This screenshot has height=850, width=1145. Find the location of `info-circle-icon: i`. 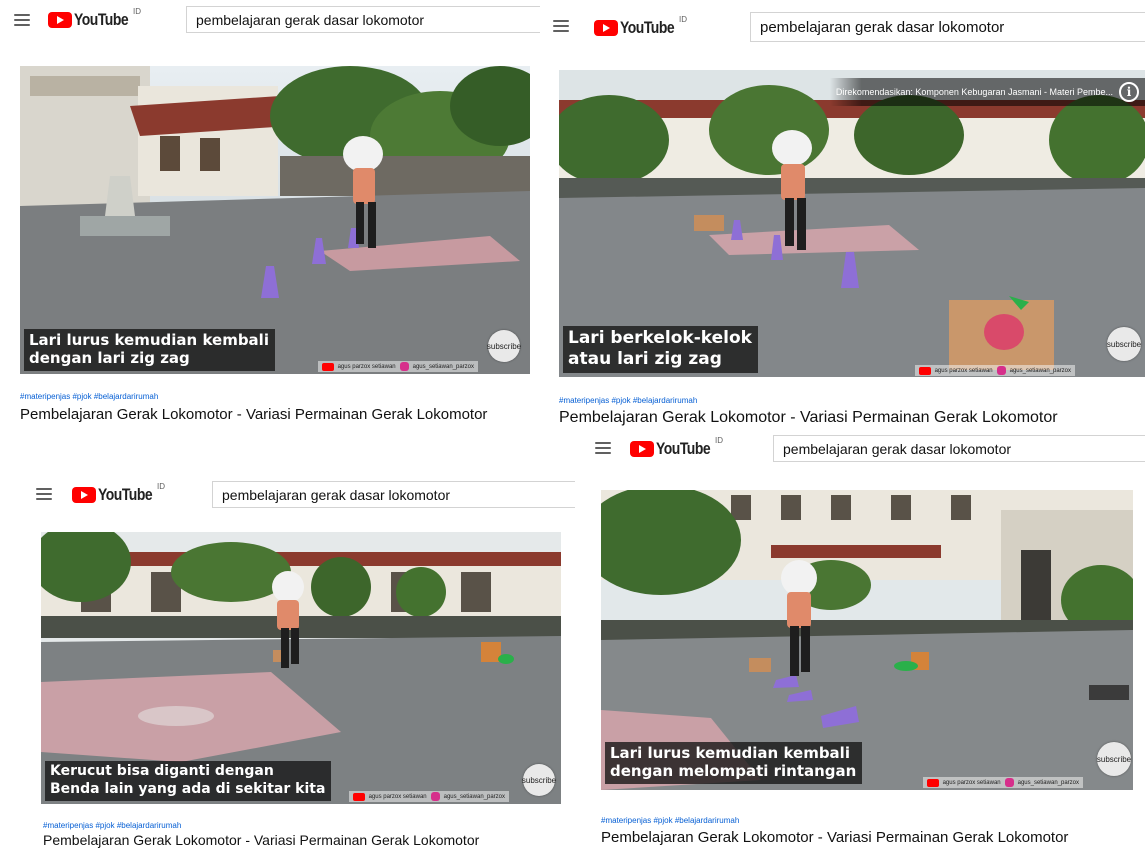

info-circle-icon: i is located at coordinates (1129, 92).